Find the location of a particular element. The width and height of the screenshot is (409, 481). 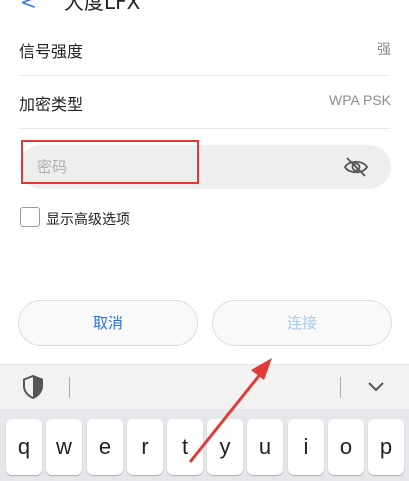

collapse-keyboard-chevron-down-icon is located at coordinates (376, 387).